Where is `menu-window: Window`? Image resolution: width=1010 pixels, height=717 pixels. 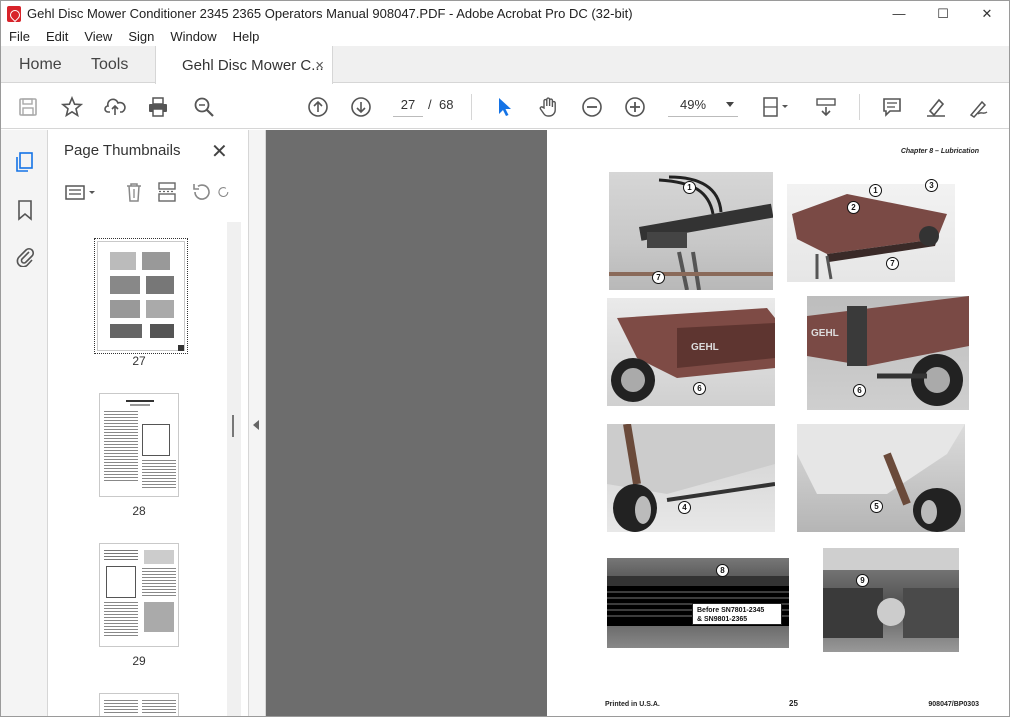 menu-window: Window is located at coordinates (193, 36).